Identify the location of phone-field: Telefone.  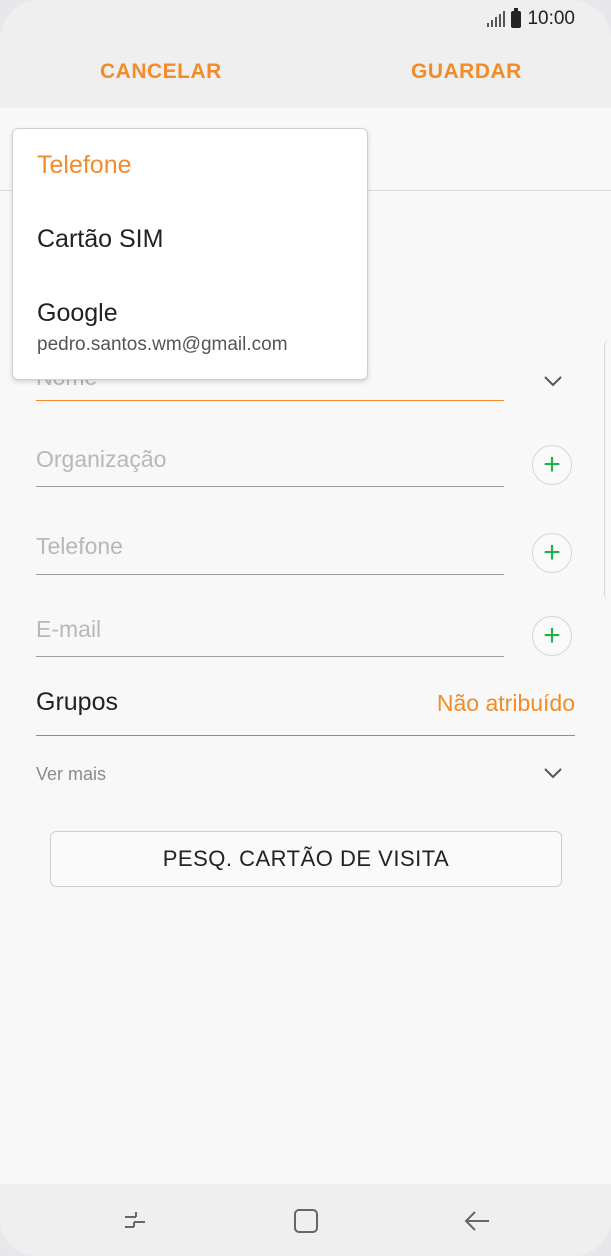
(270, 554).